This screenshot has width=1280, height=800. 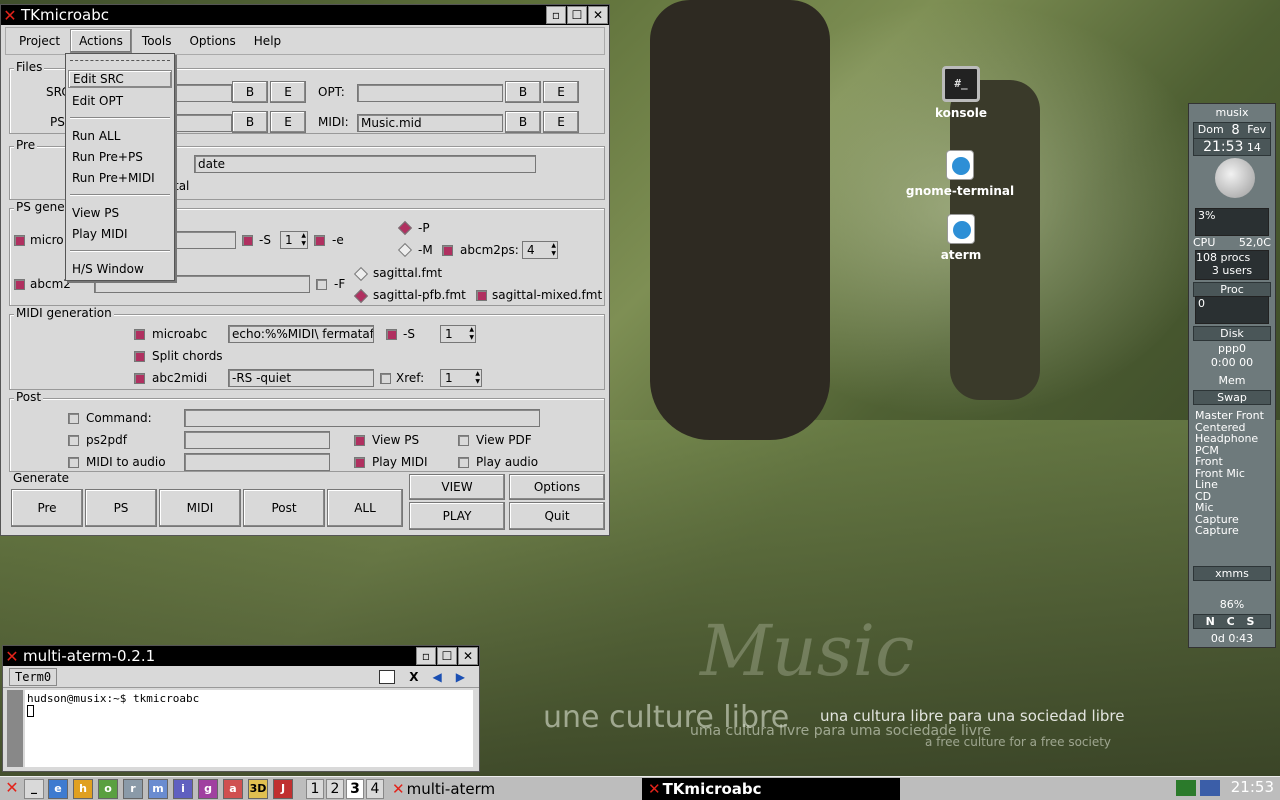 What do you see at coordinates (247, 240) in the screenshot?
I see `s-checkbox` at bounding box center [247, 240].